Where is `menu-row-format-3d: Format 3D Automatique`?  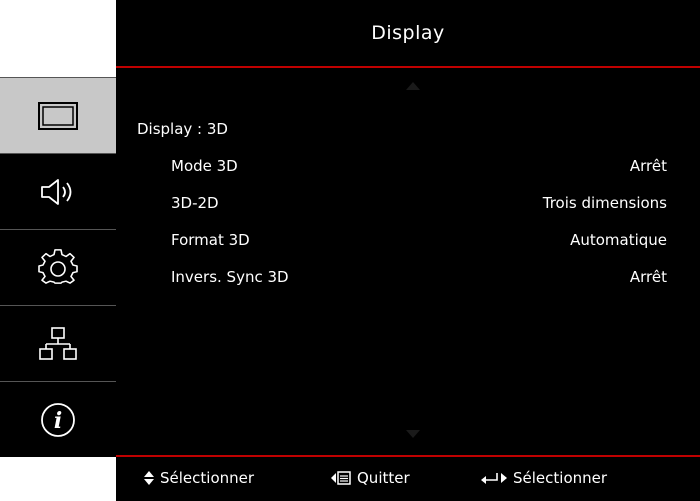 menu-row-format-3d: Format 3D Automatique is located at coordinates (408, 246).